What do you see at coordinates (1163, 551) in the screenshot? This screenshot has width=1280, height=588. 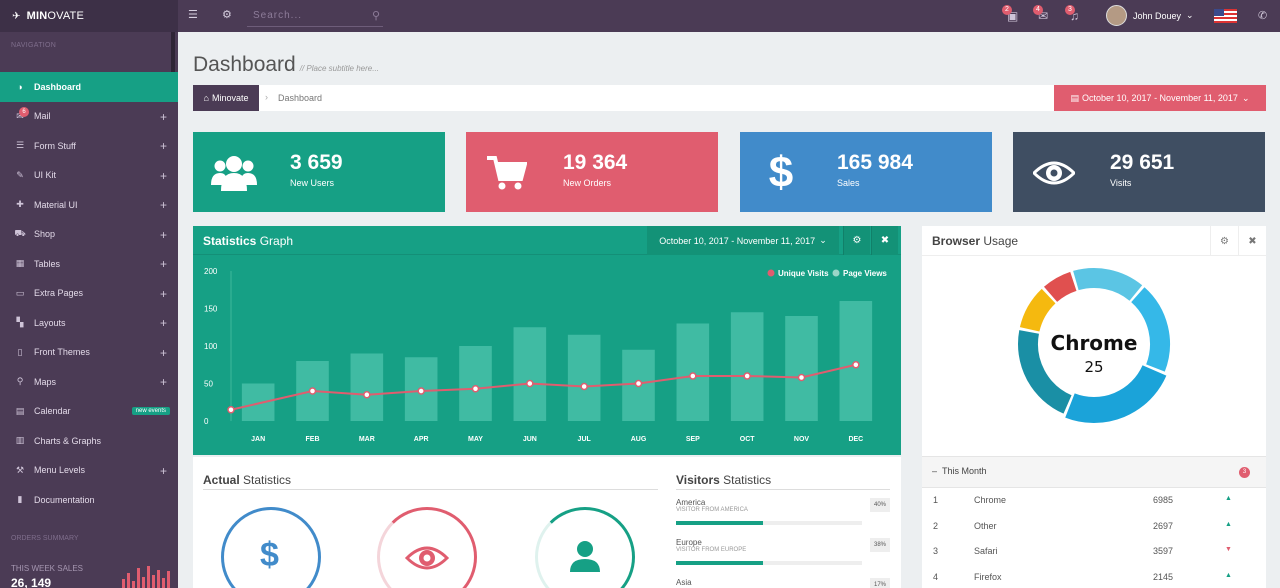 I see `browser-value: 3597` at bounding box center [1163, 551].